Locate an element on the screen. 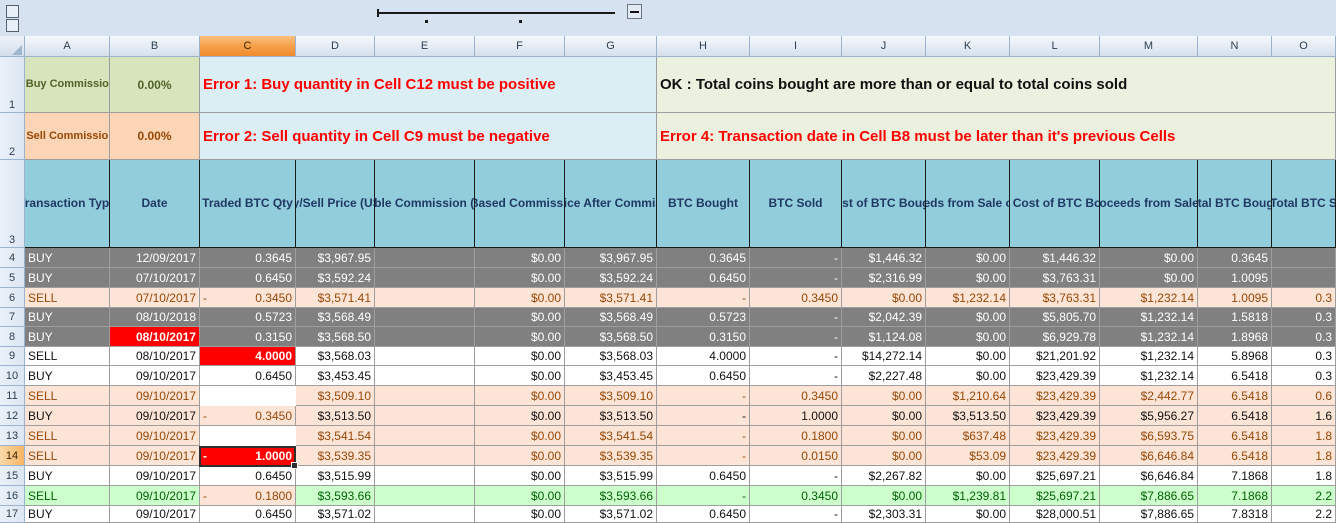 This screenshot has height=523, width=1336. cell-total-btc-sold-row-6: 0.3 is located at coordinates (1304, 298).